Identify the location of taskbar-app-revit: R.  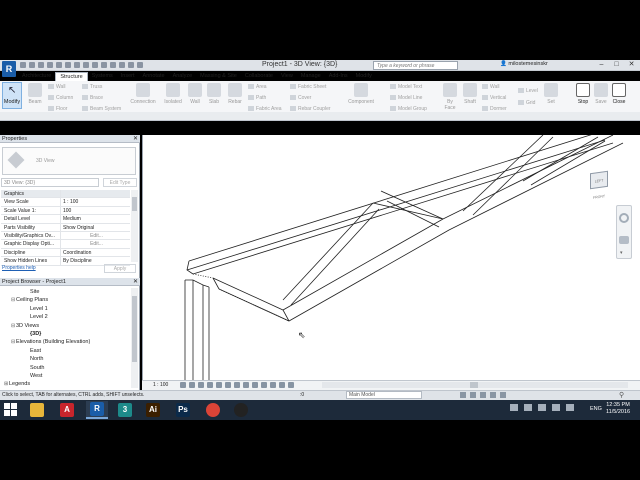
(97, 410).